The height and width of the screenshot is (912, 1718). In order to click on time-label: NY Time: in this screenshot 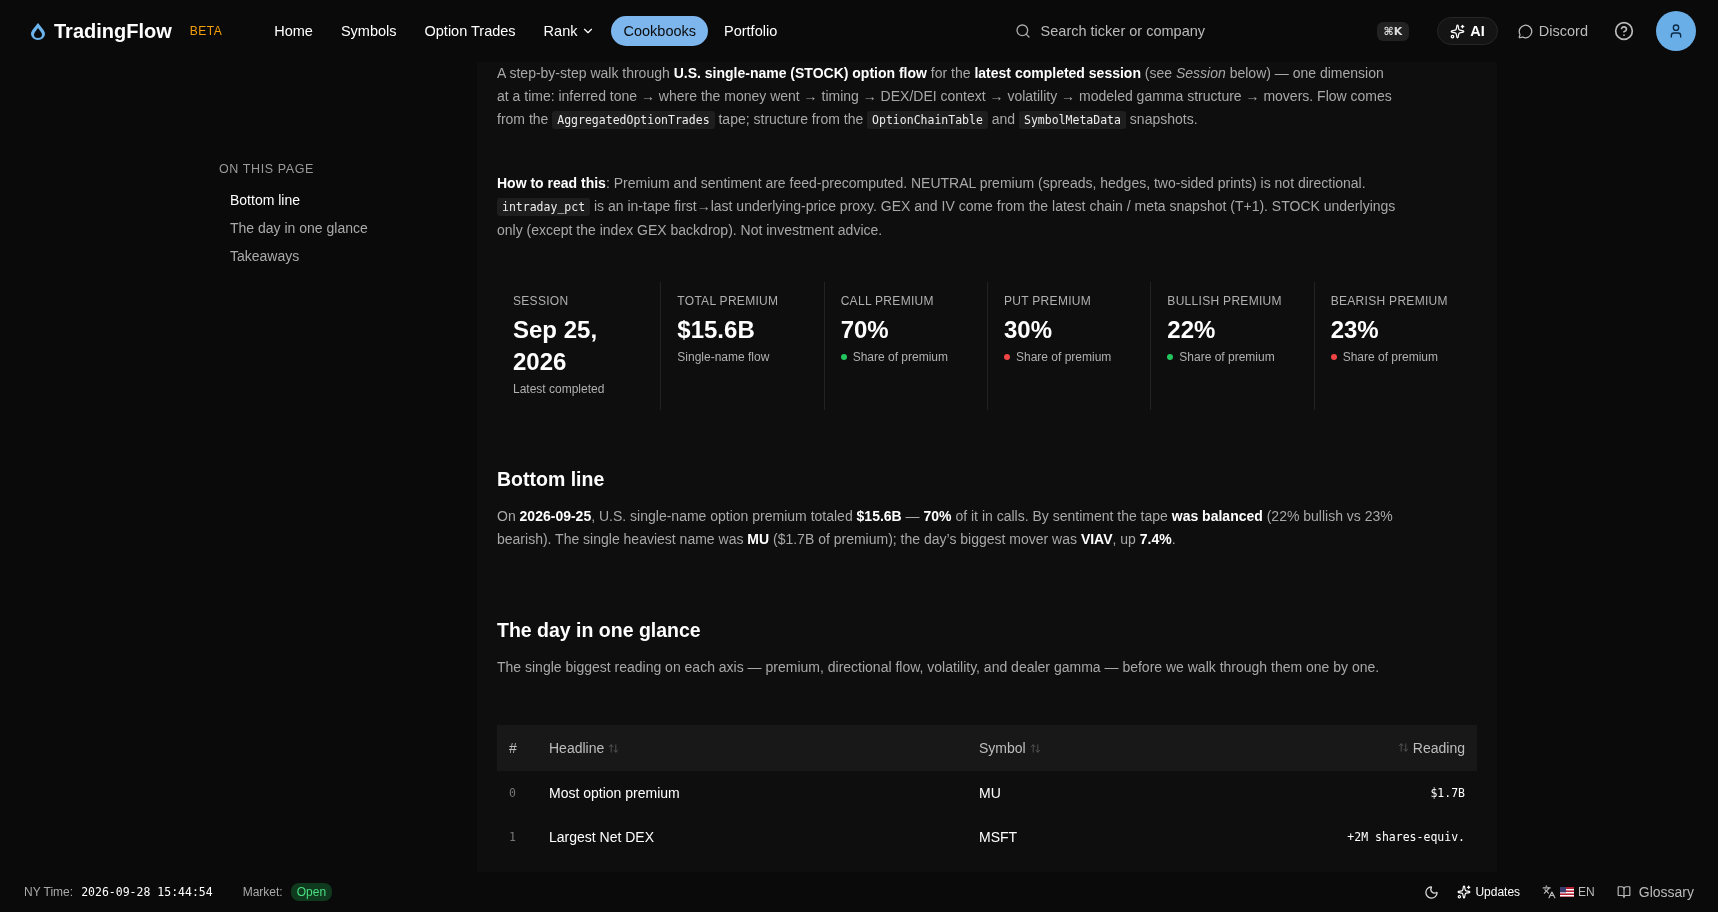, I will do `click(49, 892)`.